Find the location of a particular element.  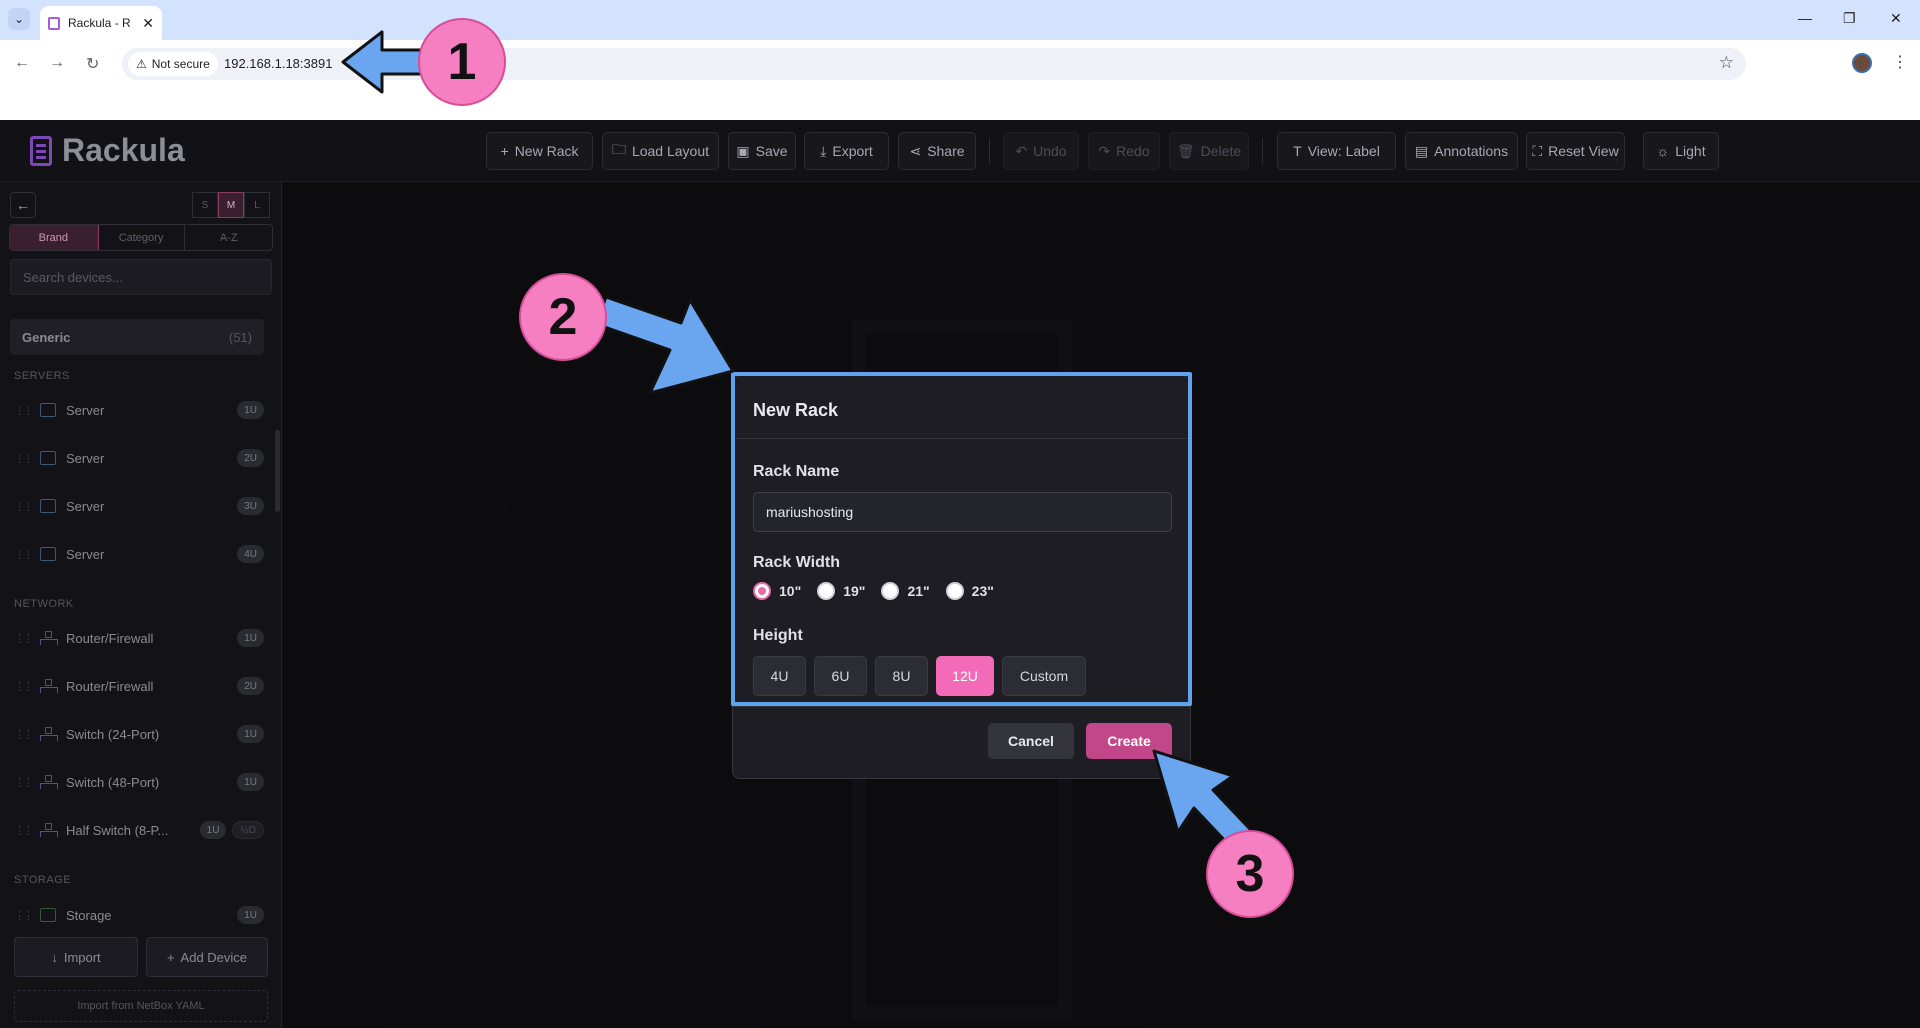

step-1-badge: 1 is located at coordinates (462, 62).